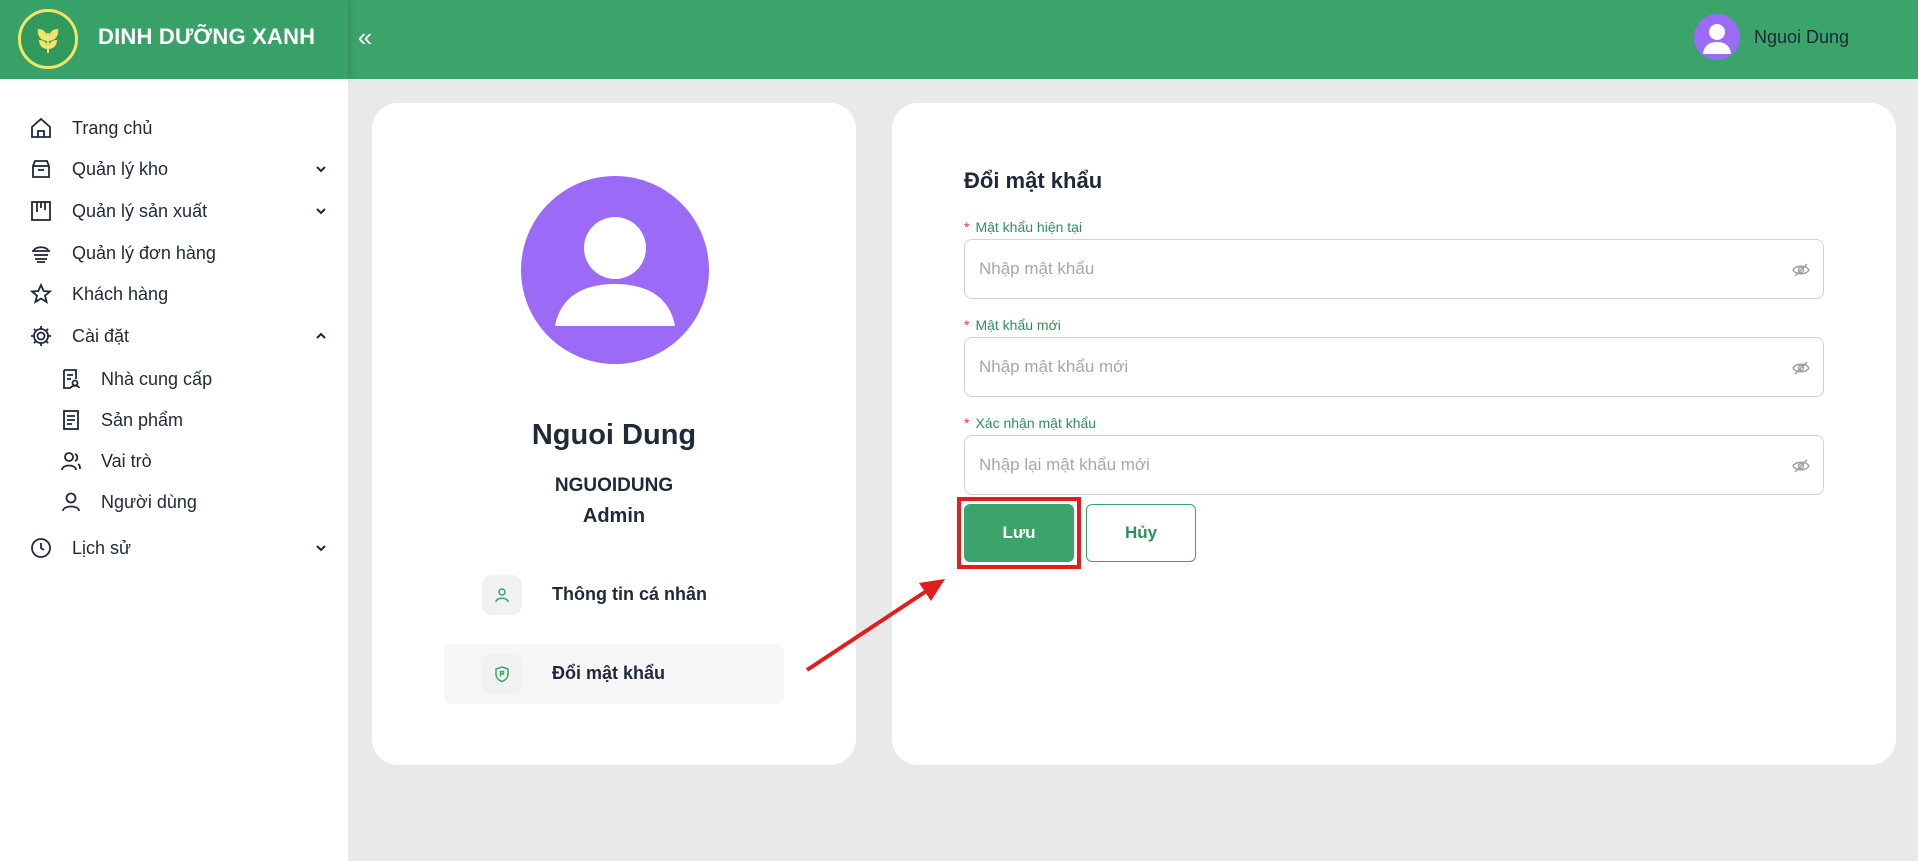  What do you see at coordinates (174, 294) in the screenshot?
I see `sidebar-item-customers: Khách hàng` at bounding box center [174, 294].